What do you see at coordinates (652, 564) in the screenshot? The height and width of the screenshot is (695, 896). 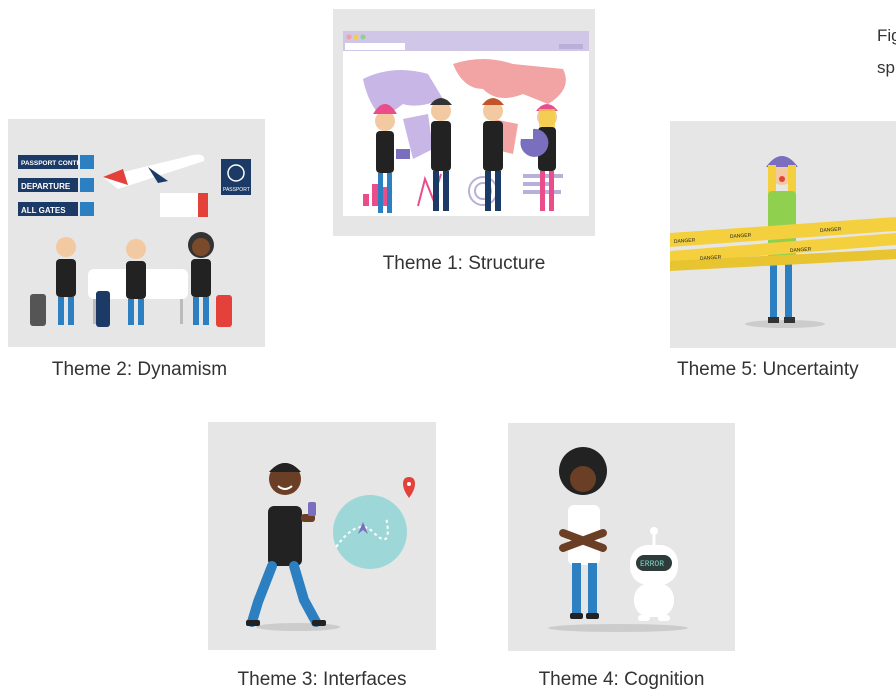 I see `svg-text: ERROR` at bounding box center [652, 564].